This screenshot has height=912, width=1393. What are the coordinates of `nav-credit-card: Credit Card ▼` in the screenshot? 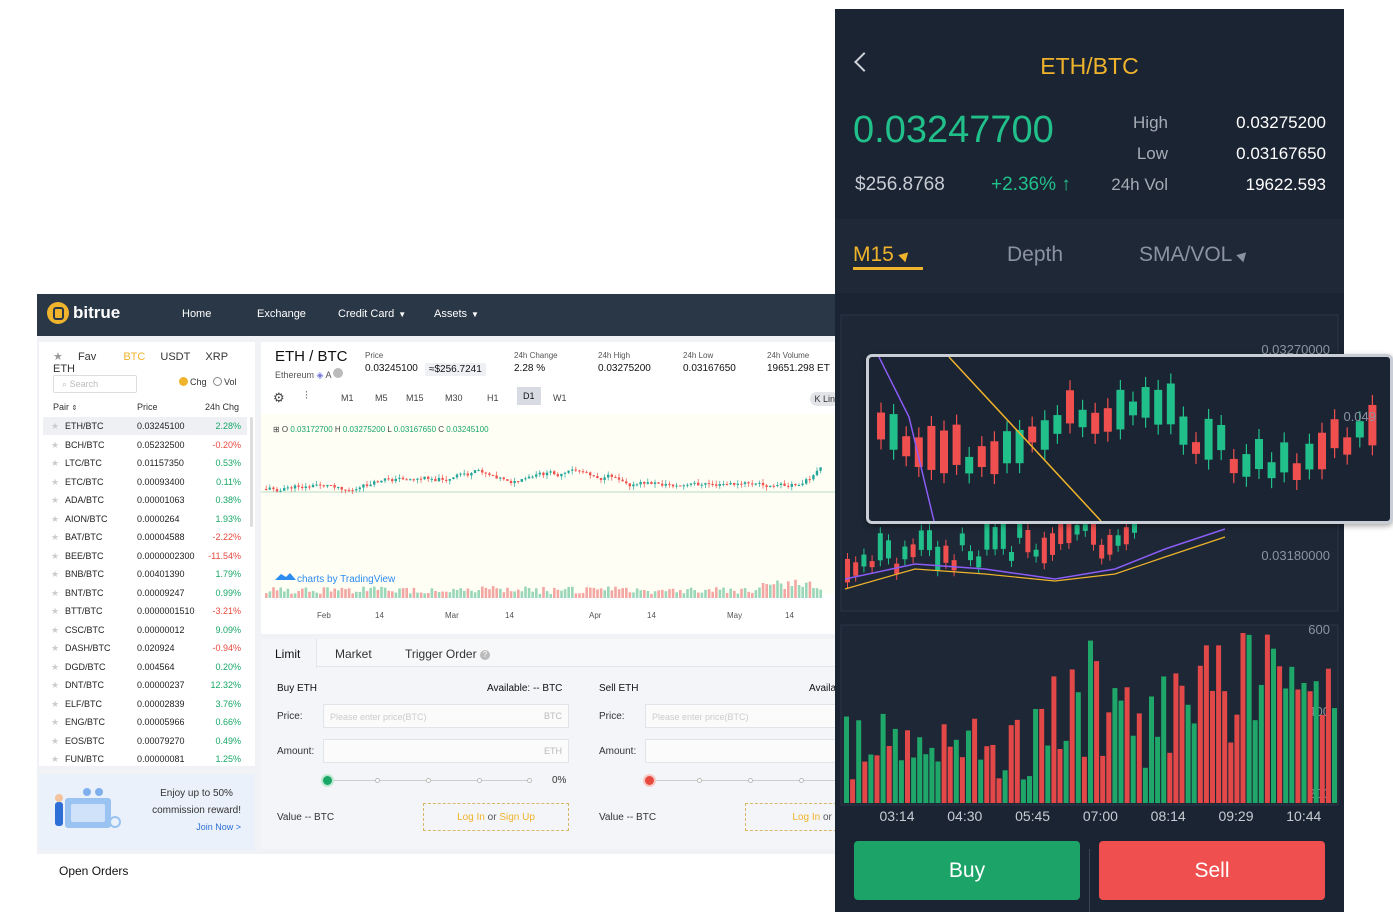 It's located at (372, 314).